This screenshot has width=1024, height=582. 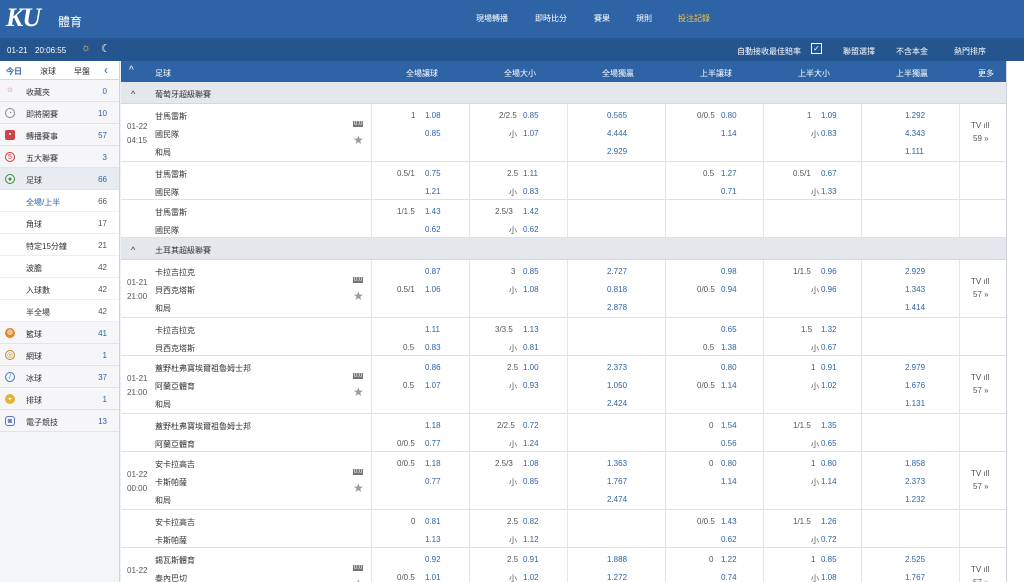 I want to click on odds-value: 1.27, so click(x=729, y=173).